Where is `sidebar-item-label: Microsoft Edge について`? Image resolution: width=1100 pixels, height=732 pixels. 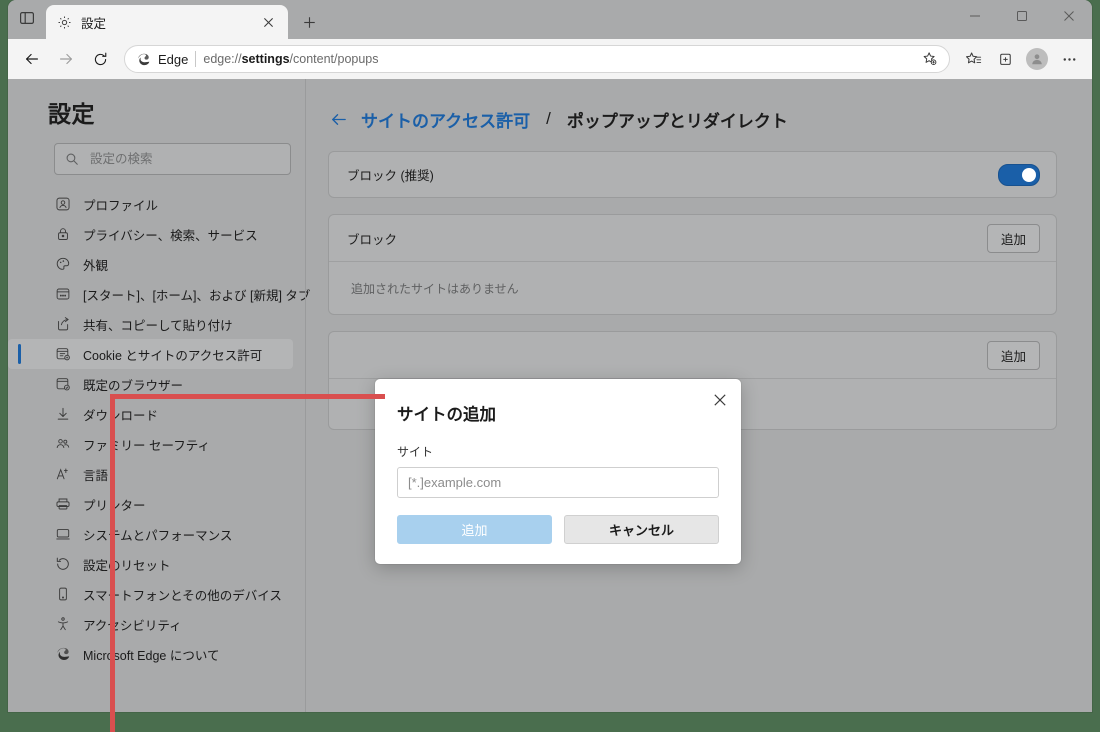
sidebar-item-label: Microsoft Edge について is located at coordinates (151, 655).